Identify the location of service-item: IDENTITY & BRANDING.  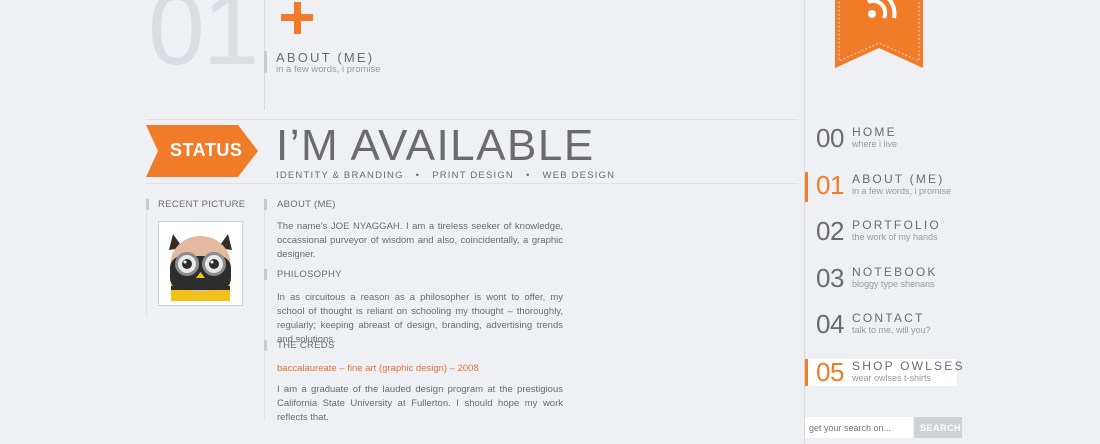
(340, 175).